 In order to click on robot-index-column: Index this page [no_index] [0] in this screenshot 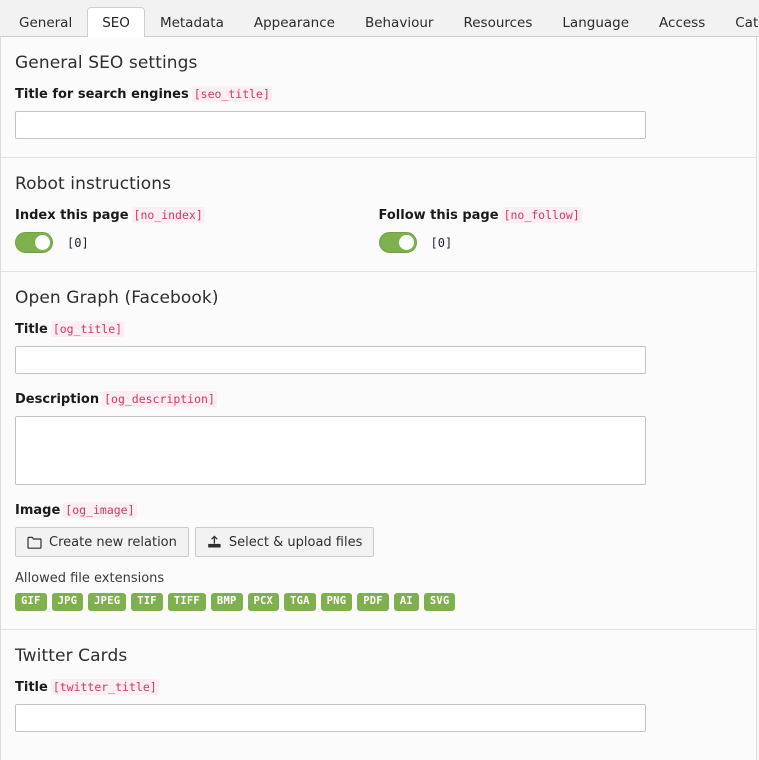, I will do `click(197, 230)`.